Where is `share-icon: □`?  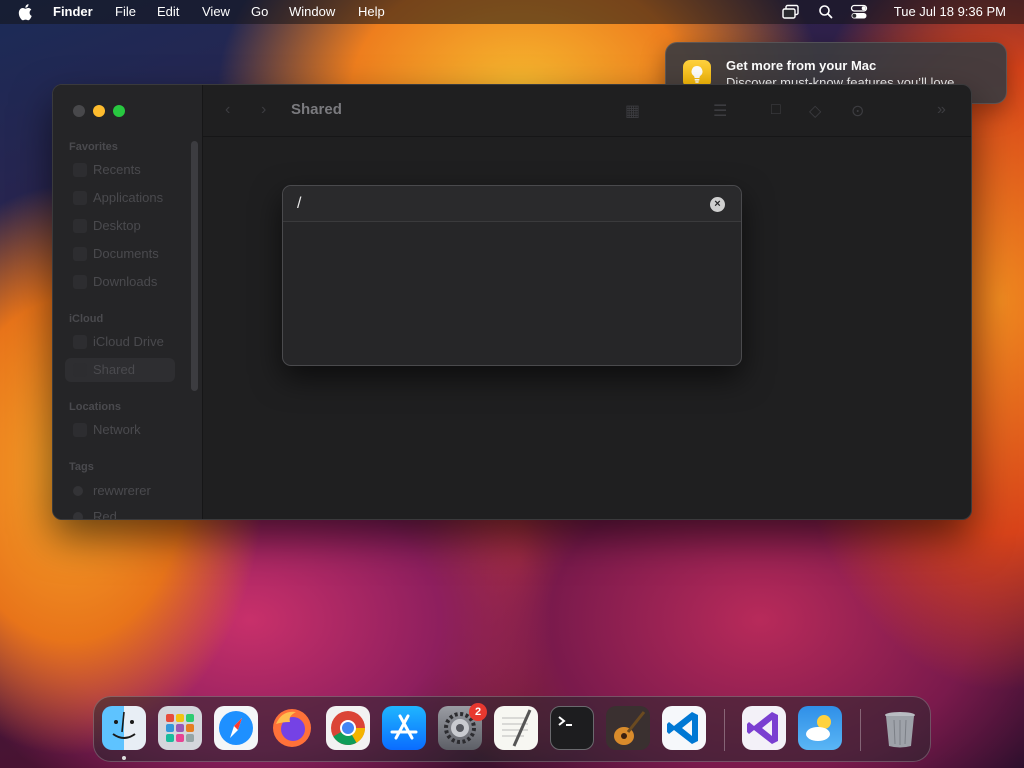 share-icon: □ is located at coordinates (776, 110).